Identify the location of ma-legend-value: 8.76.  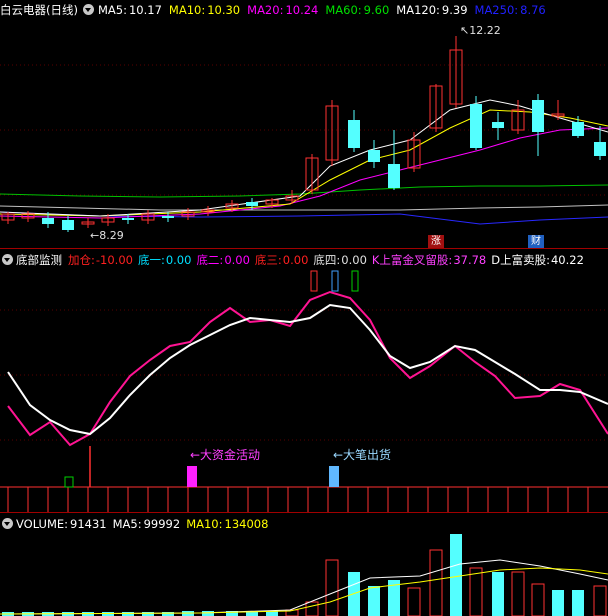
(533, 10).